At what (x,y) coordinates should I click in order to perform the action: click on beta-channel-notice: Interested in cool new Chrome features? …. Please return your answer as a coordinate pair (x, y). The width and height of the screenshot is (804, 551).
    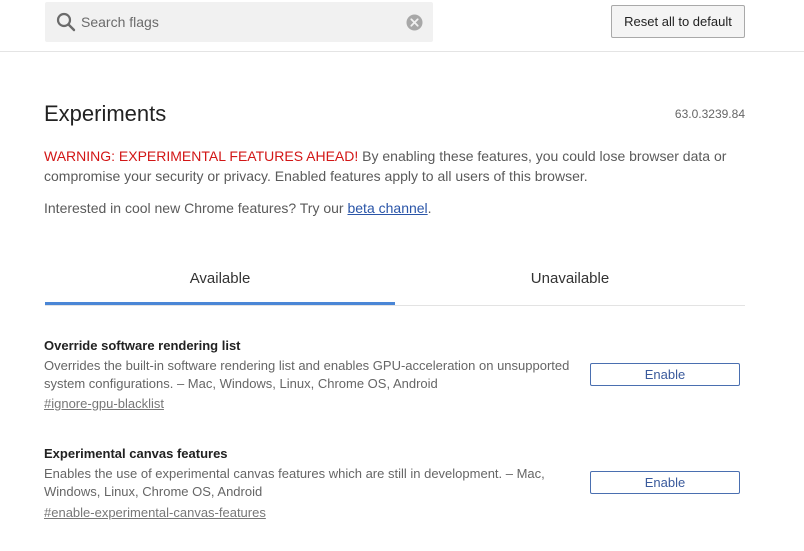
    Looking at the image, I should click on (238, 208).